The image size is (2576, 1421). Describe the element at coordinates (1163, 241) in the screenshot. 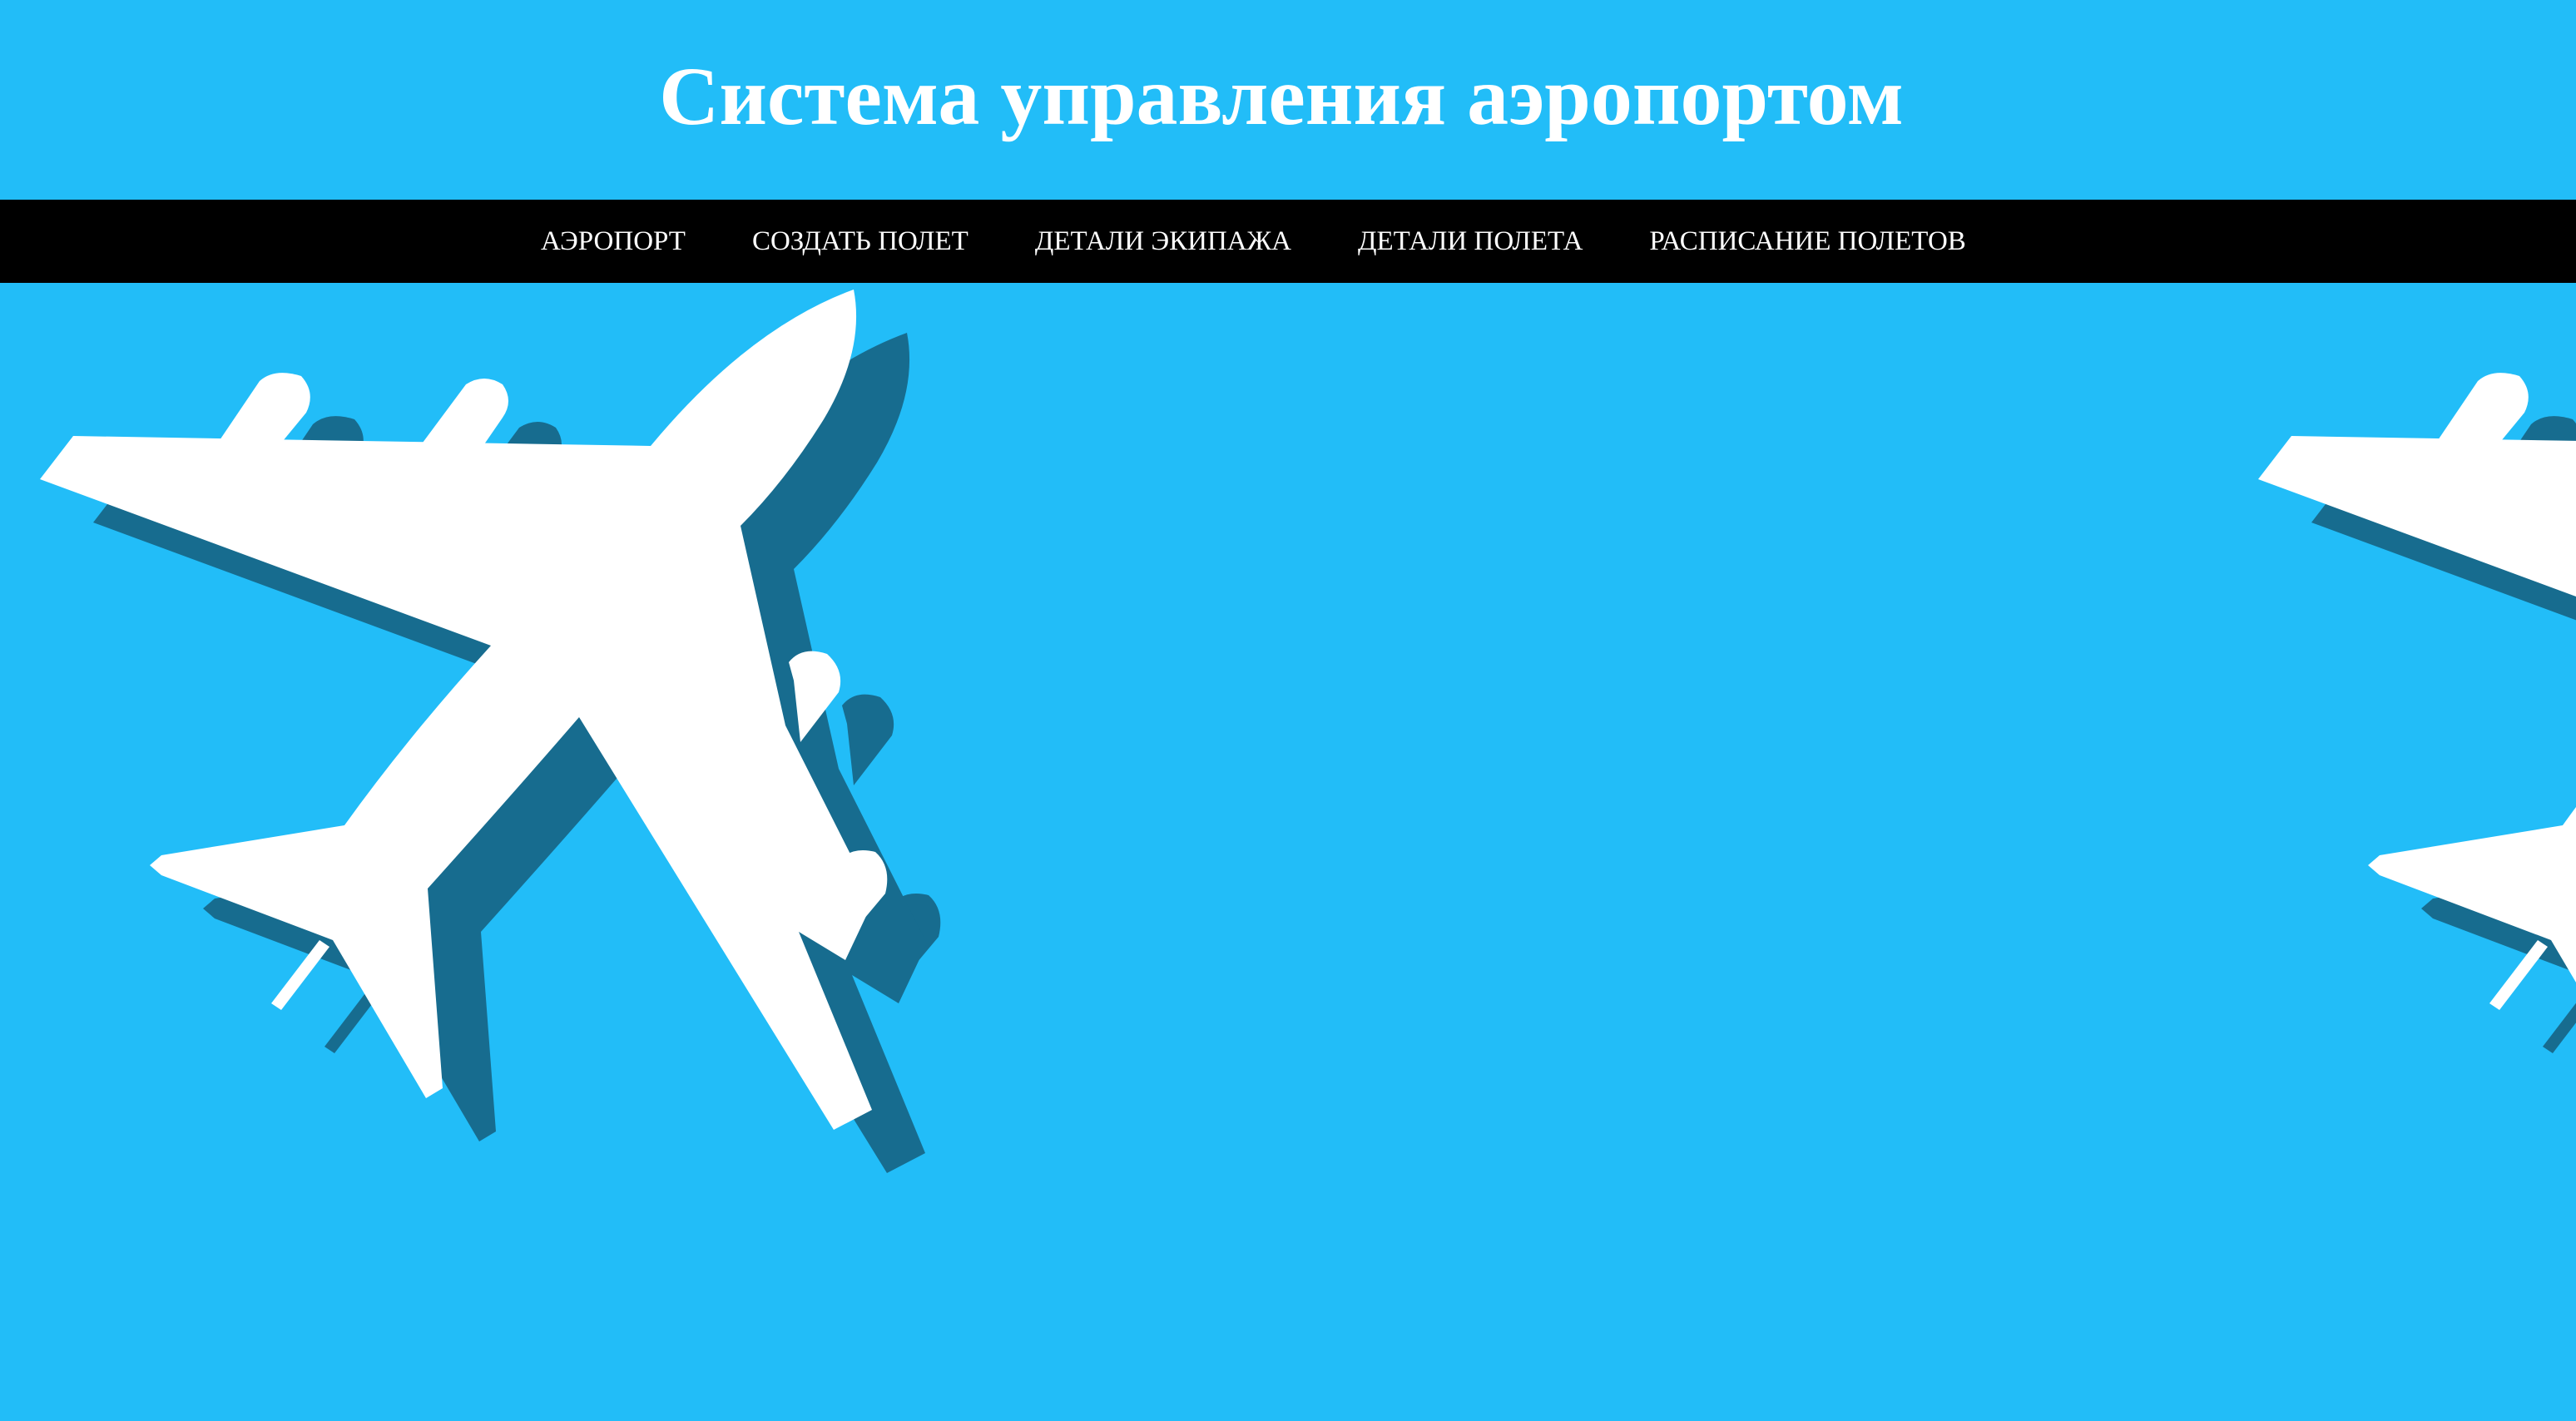

I see `nav-item-crew-details: ДЕТАЛИ ЭКИПАЖА` at that location.